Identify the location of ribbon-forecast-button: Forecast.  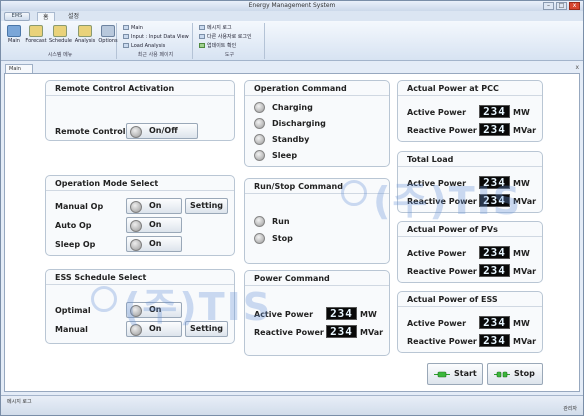
(36, 34).